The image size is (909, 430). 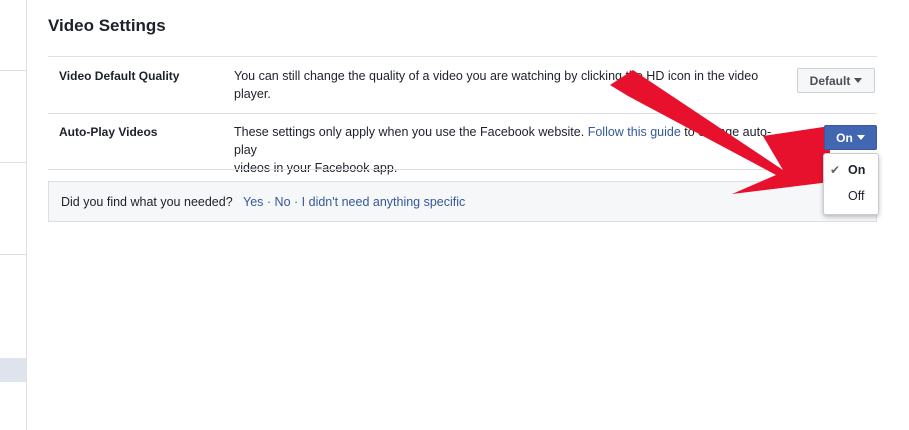 I want to click on video-quality-dropdown-button: Default, so click(x=836, y=80).